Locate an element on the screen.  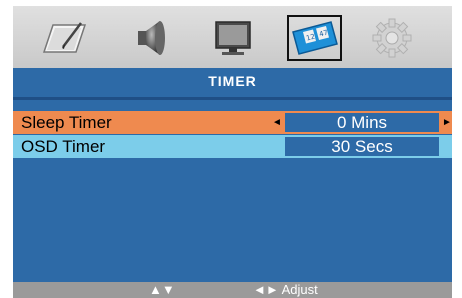
tab-sound is located at coordinates (152, 38).